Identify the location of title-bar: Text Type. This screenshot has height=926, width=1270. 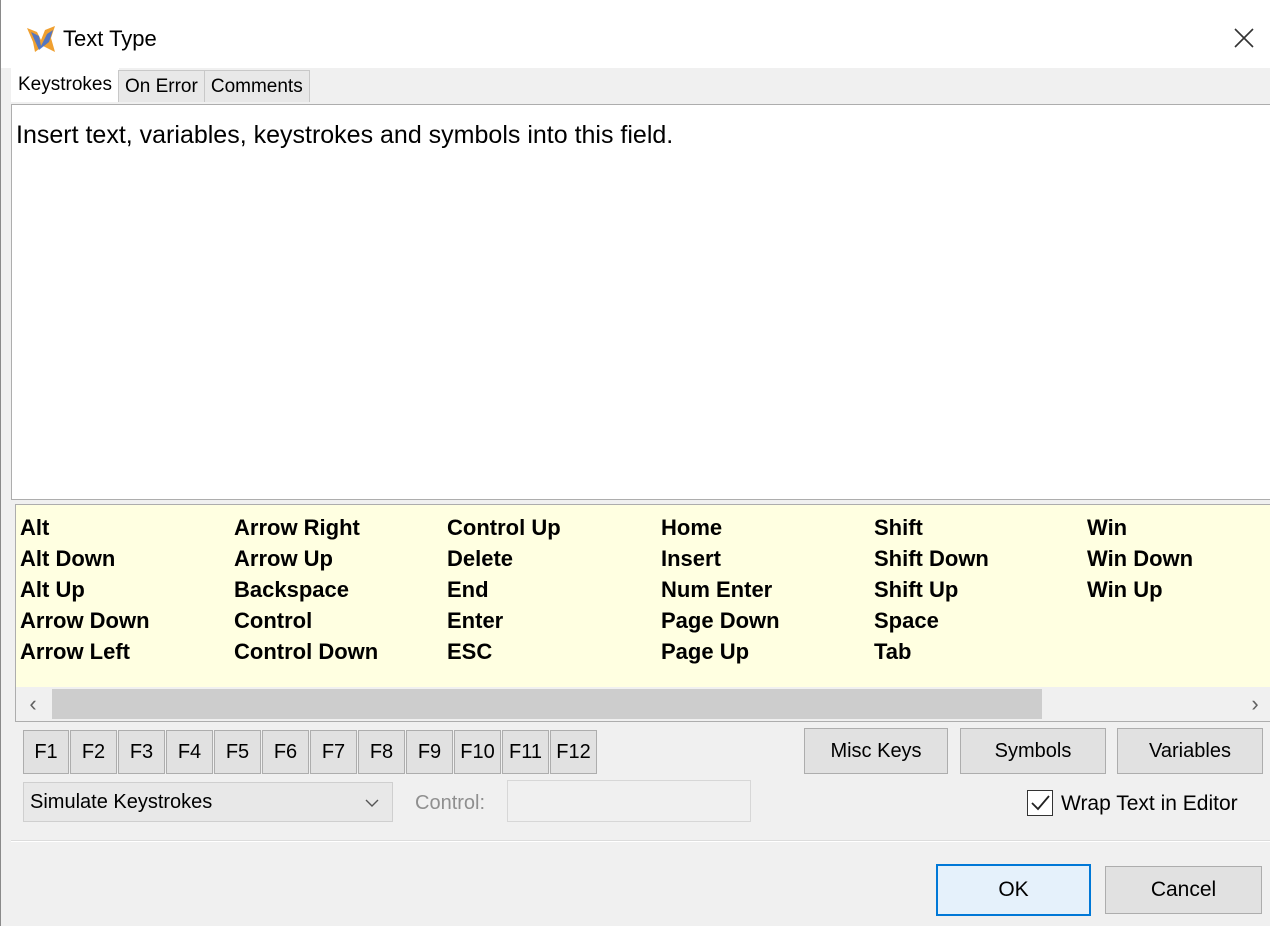
(635, 34).